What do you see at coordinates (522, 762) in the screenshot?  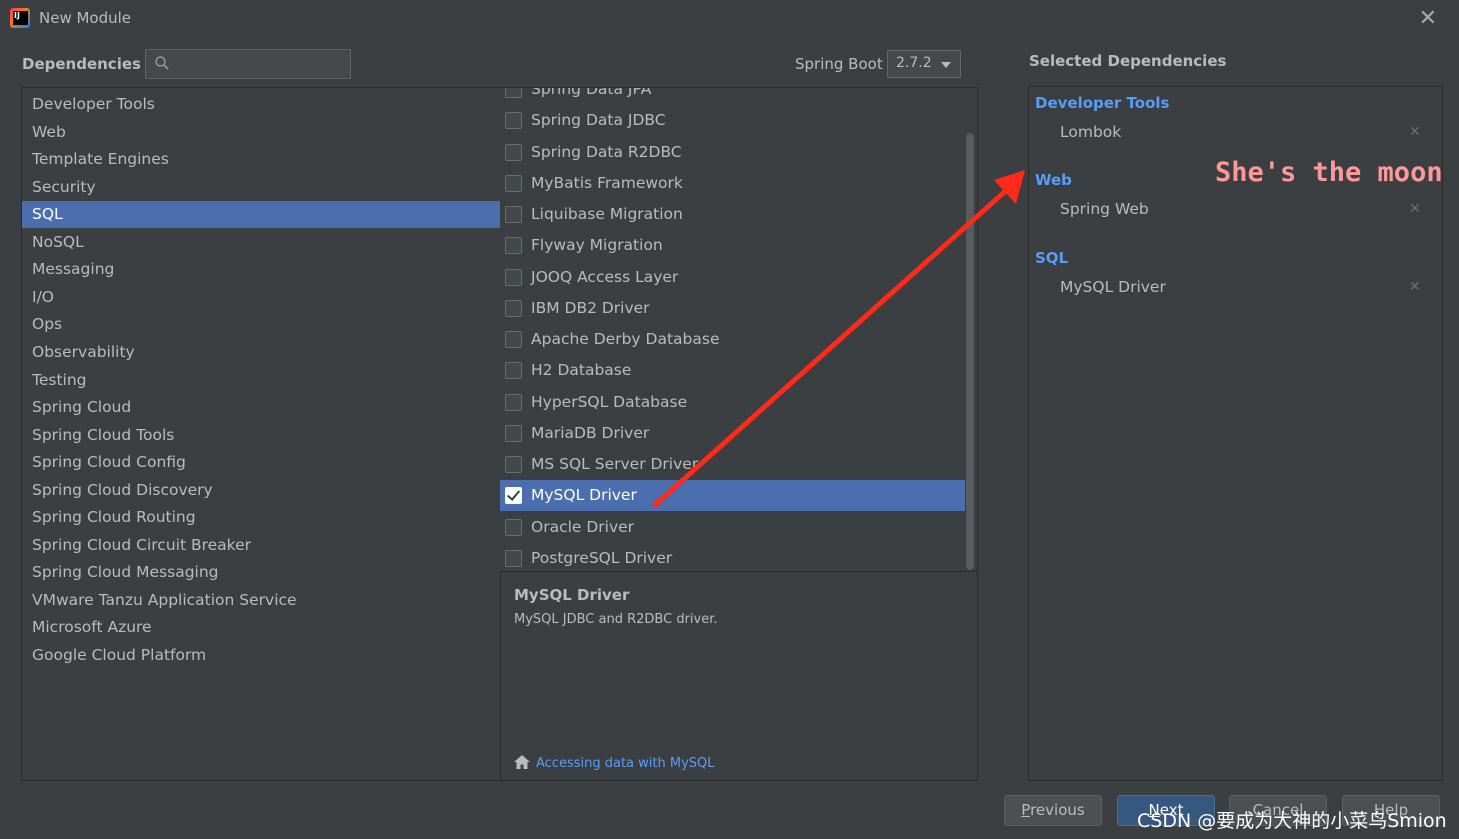 I see `home-icon` at bounding box center [522, 762].